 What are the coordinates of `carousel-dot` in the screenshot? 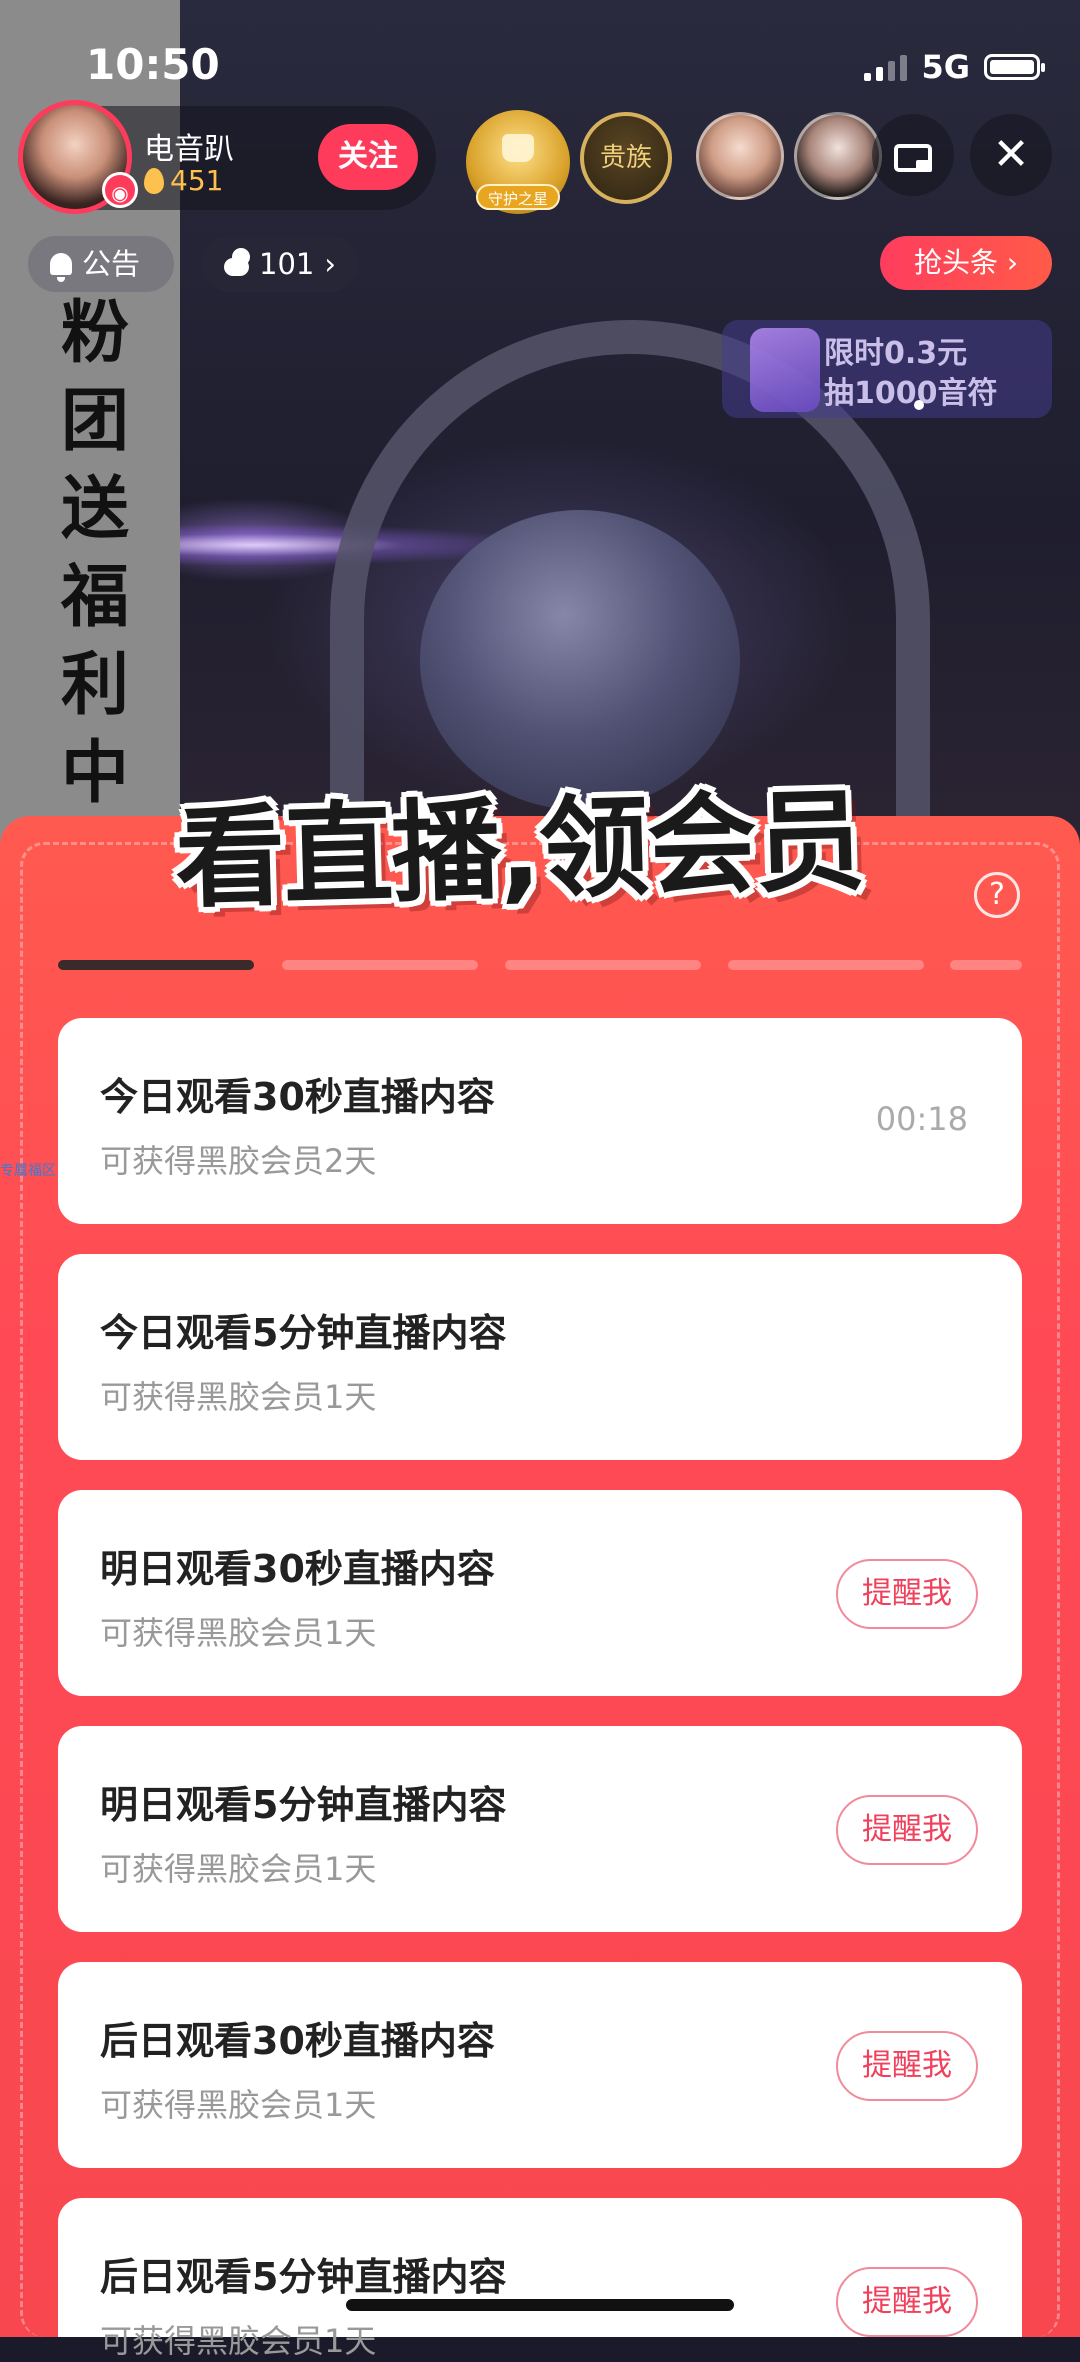 It's located at (919, 405).